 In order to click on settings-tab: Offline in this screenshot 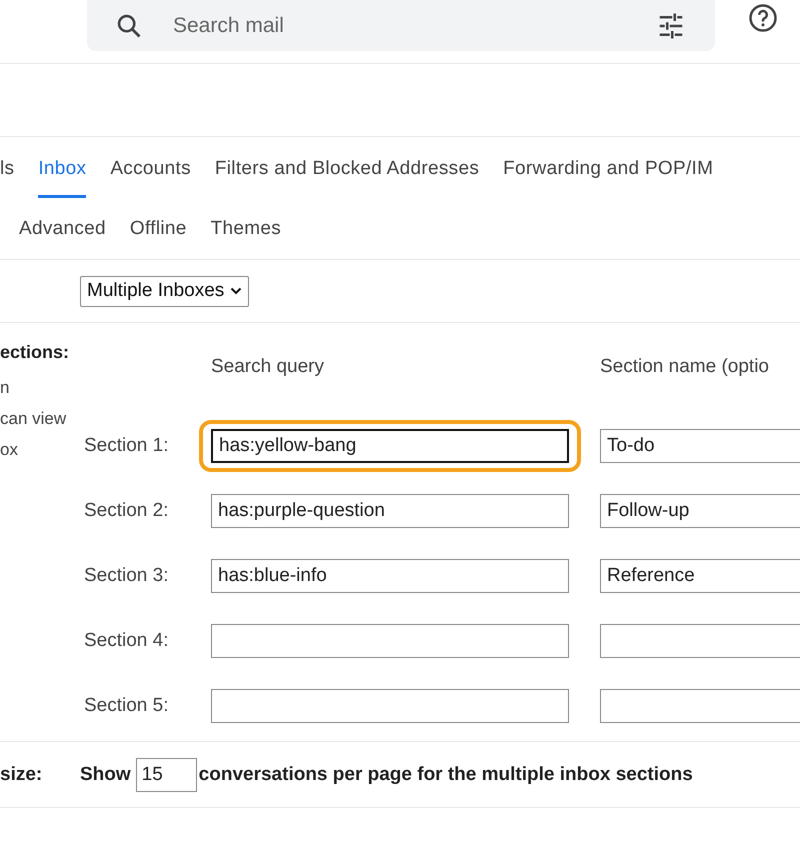, I will do `click(158, 229)`.